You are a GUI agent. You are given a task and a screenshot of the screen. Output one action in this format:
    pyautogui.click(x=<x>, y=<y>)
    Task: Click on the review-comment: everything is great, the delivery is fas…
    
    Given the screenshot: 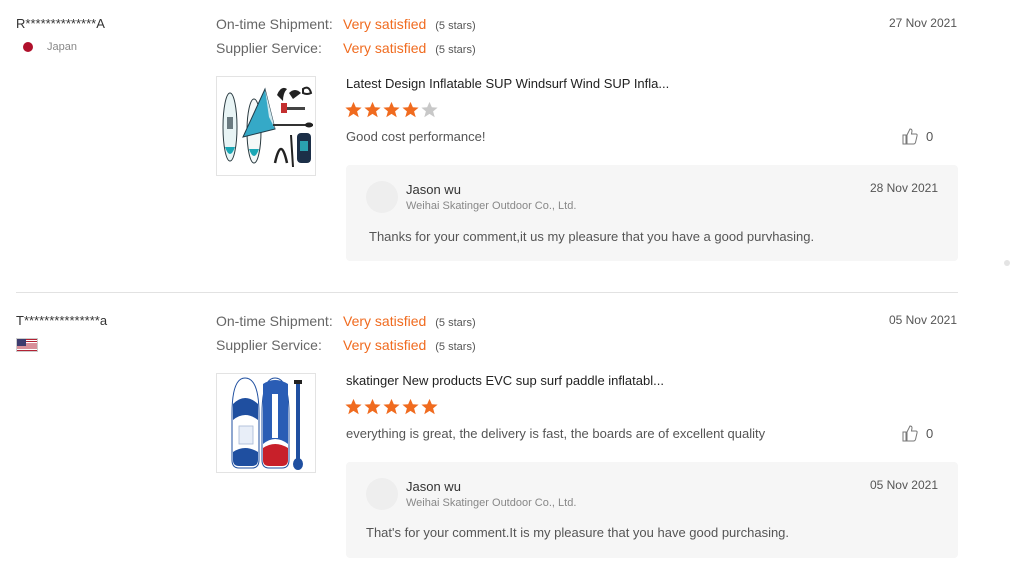 What is the action you would take?
    pyautogui.click(x=556, y=433)
    